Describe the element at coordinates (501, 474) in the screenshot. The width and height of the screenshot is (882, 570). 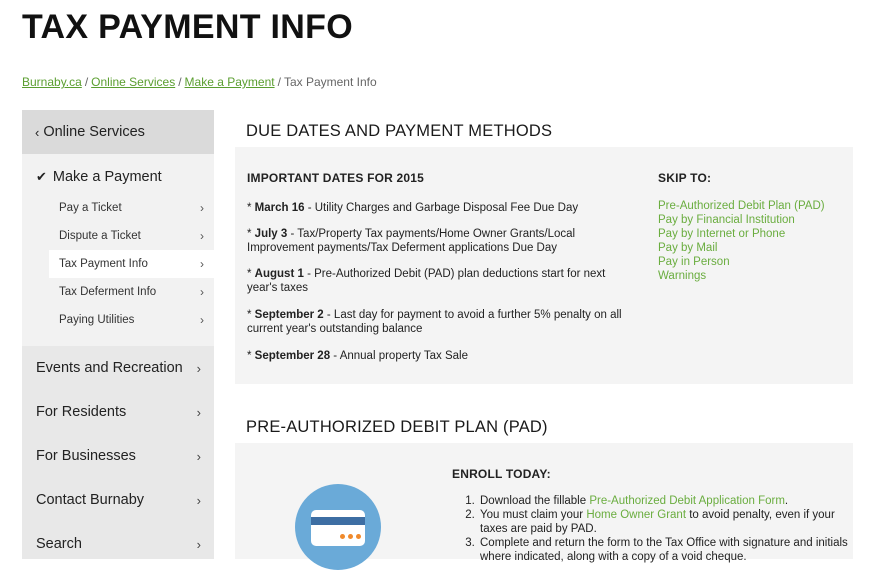
I see `enroll-heading: ENROLL TODAY:` at that location.